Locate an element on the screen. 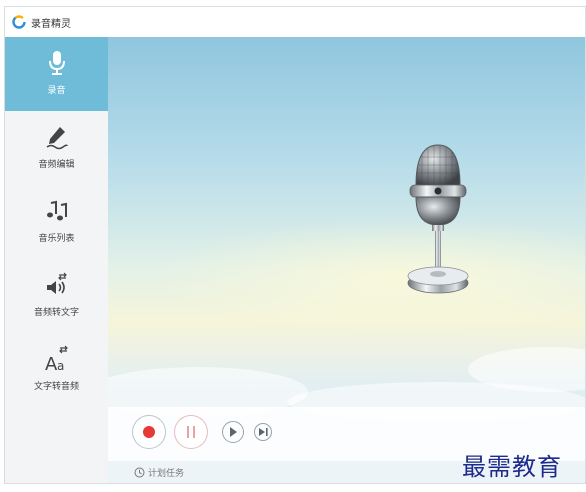 This screenshot has height=492, width=586. schedule-task-link: 计划任务 is located at coordinates (159, 472).